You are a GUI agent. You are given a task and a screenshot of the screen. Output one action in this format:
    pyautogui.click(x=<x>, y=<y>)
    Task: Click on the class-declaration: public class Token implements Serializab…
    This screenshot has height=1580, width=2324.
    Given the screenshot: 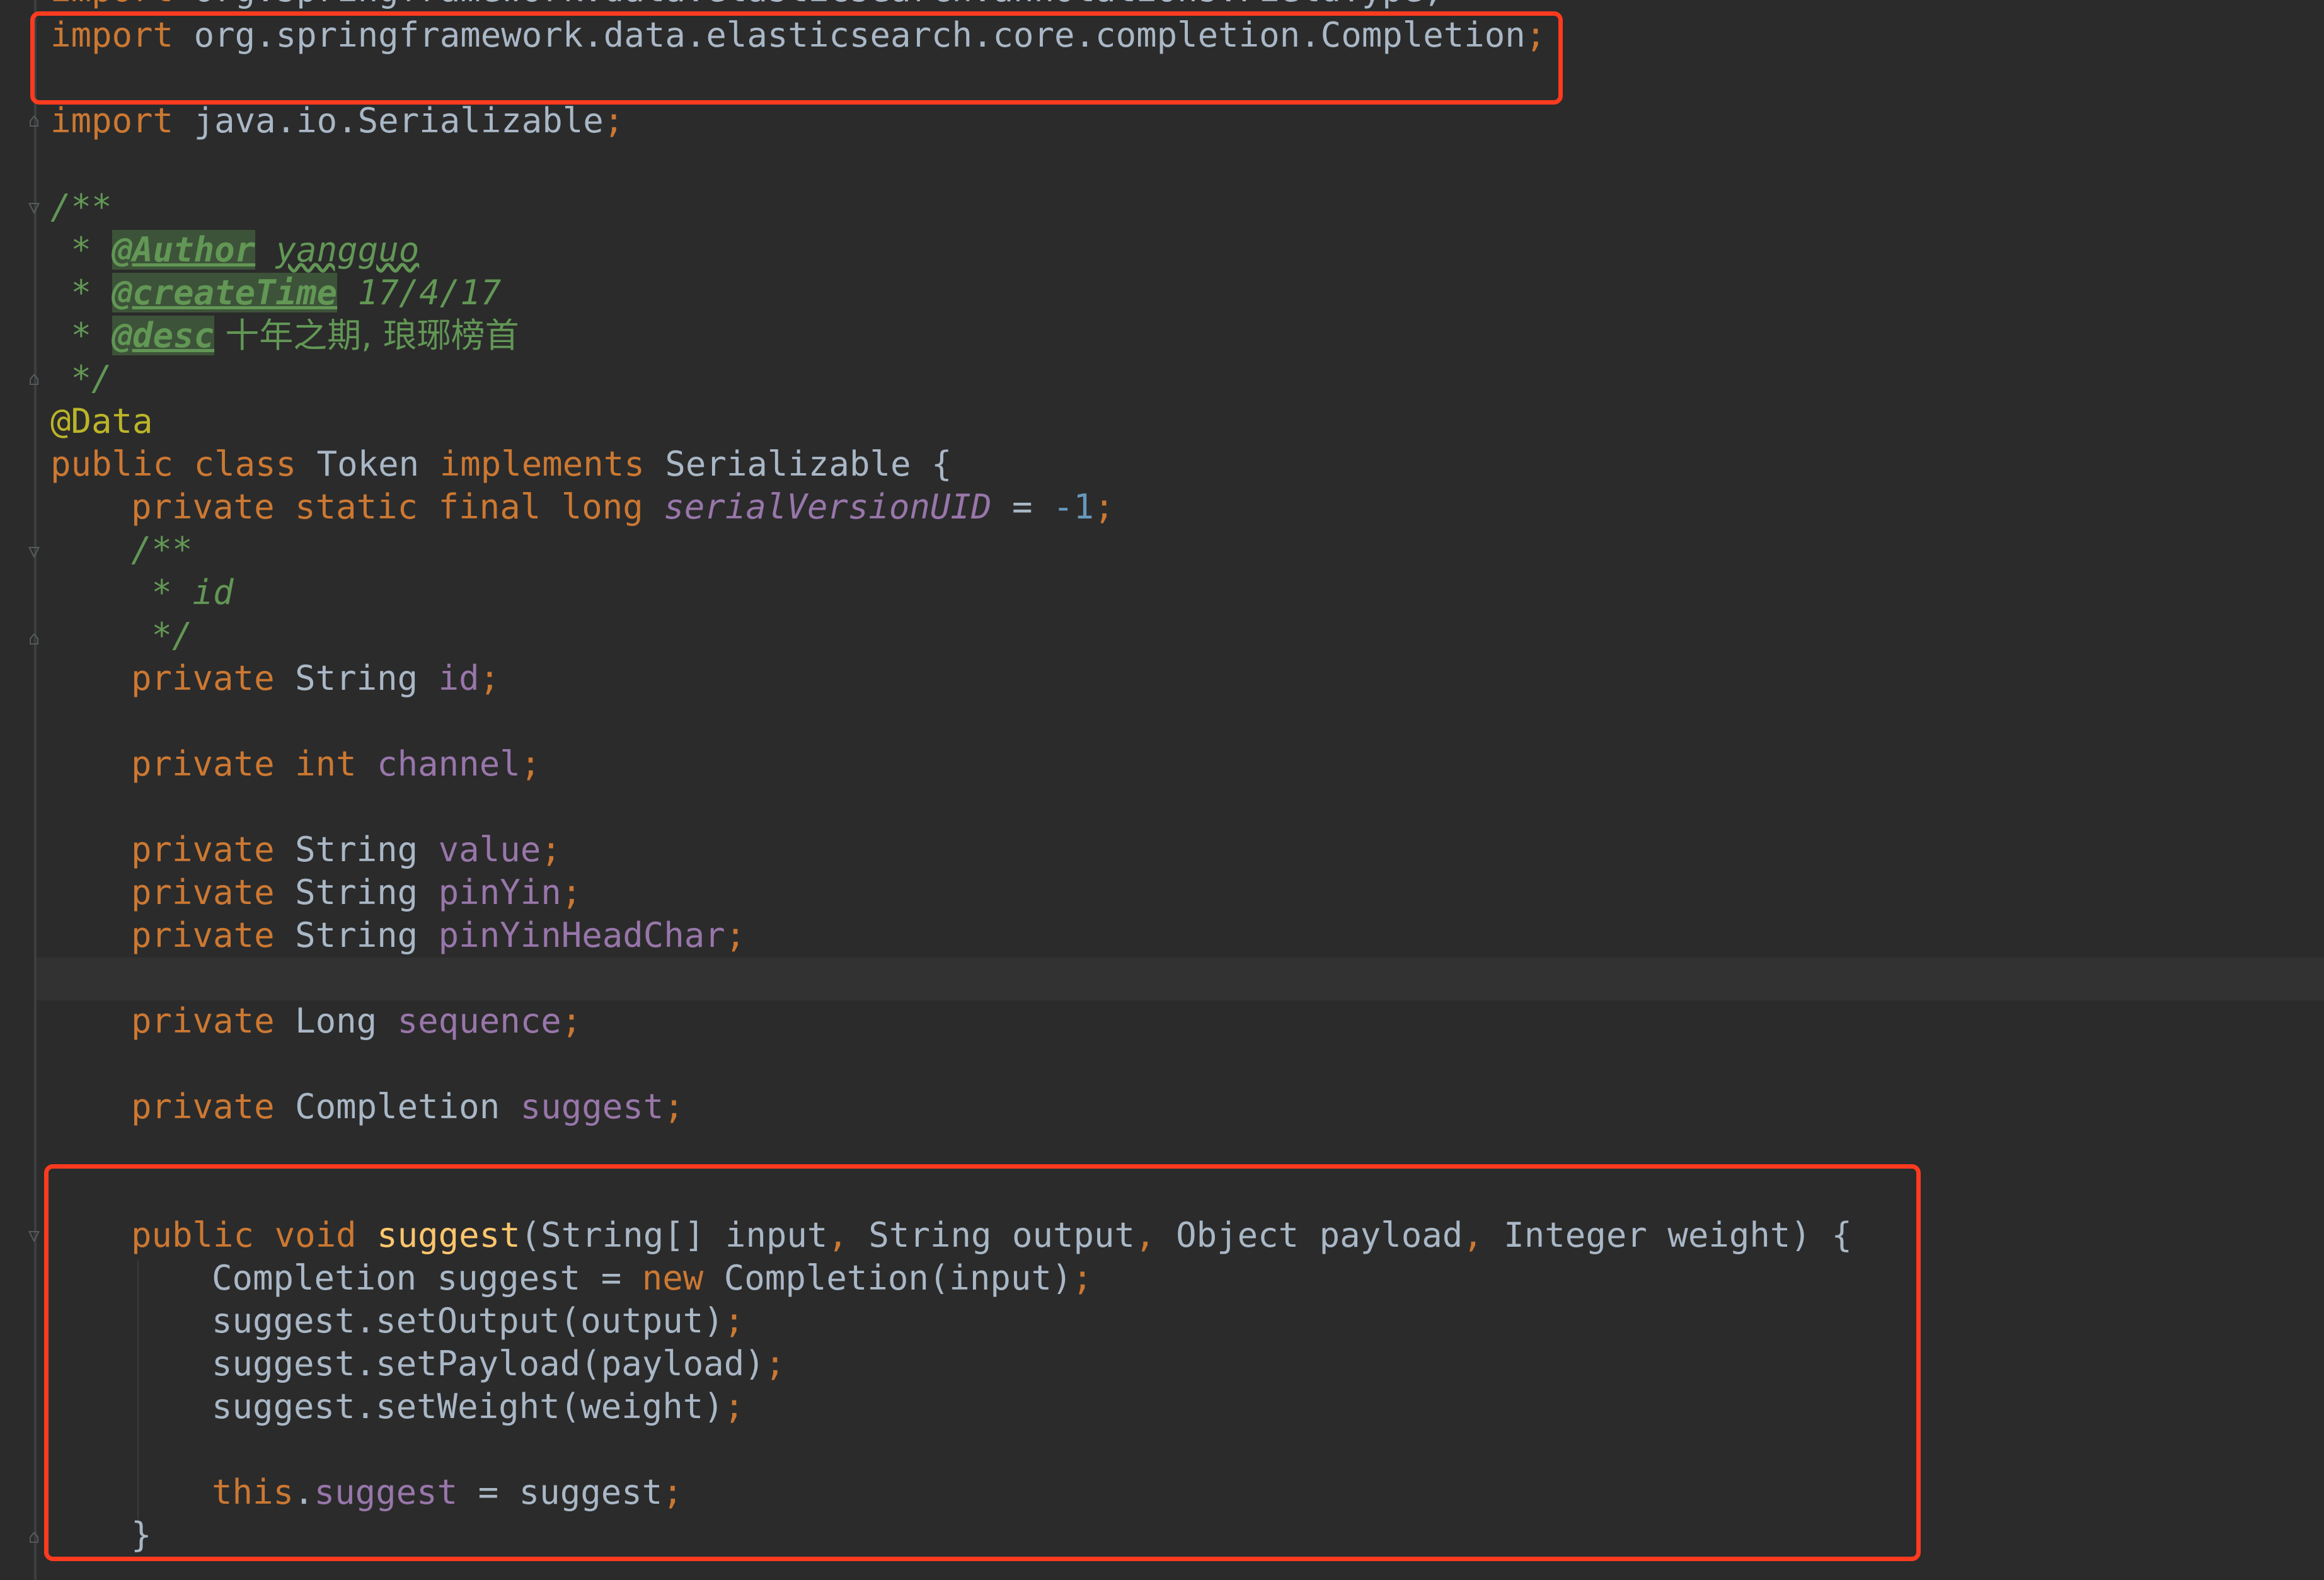 What is the action you would take?
    pyautogui.click(x=501, y=465)
    